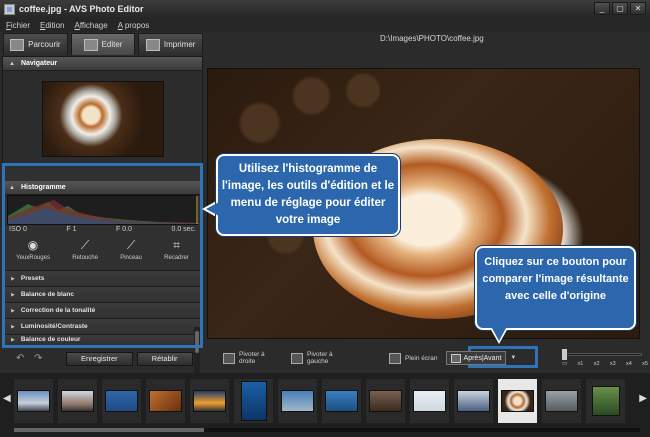 The height and width of the screenshot is (437, 650). I want to click on tab-editer: Editer, so click(103, 44).